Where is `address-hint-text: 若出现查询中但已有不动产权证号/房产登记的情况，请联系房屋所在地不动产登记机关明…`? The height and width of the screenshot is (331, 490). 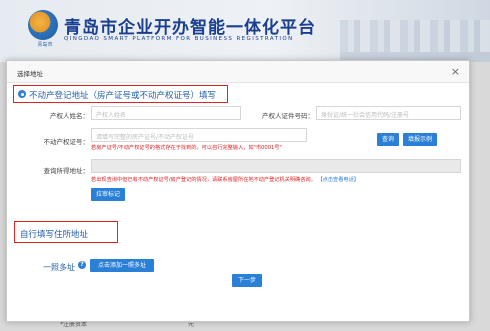 address-hint-text: 若出现查询中但已有不动产权证号/房产登记的情况，请联系房屋所在地不动产登记机关明… is located at coordinates (203, 180).